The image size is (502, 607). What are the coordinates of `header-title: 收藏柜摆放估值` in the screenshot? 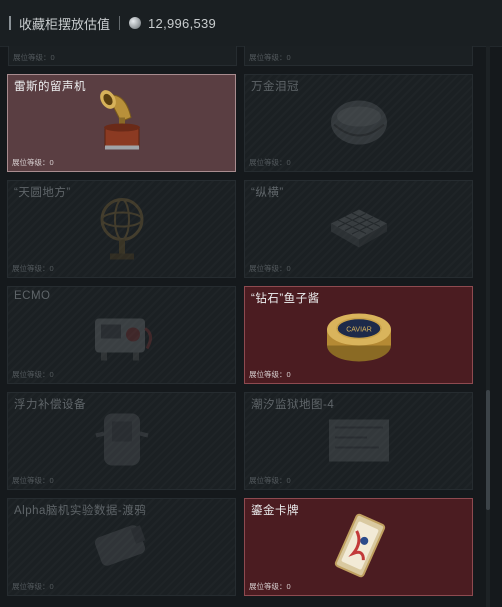 It's located at (65, 24).